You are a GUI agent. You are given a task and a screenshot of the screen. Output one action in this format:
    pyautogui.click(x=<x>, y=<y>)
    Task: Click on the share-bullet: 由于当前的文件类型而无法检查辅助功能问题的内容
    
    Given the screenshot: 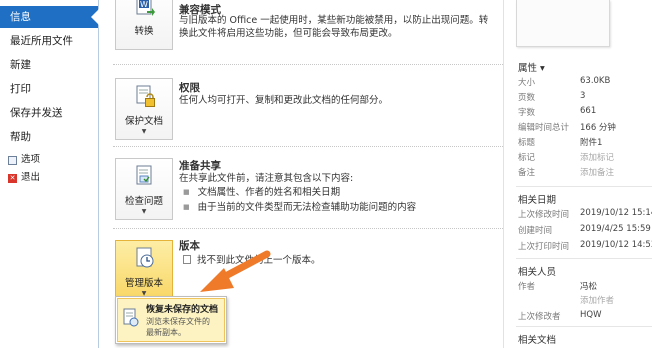 What is the action you would take?
    pyautogui.click(x=300, y=208)
    